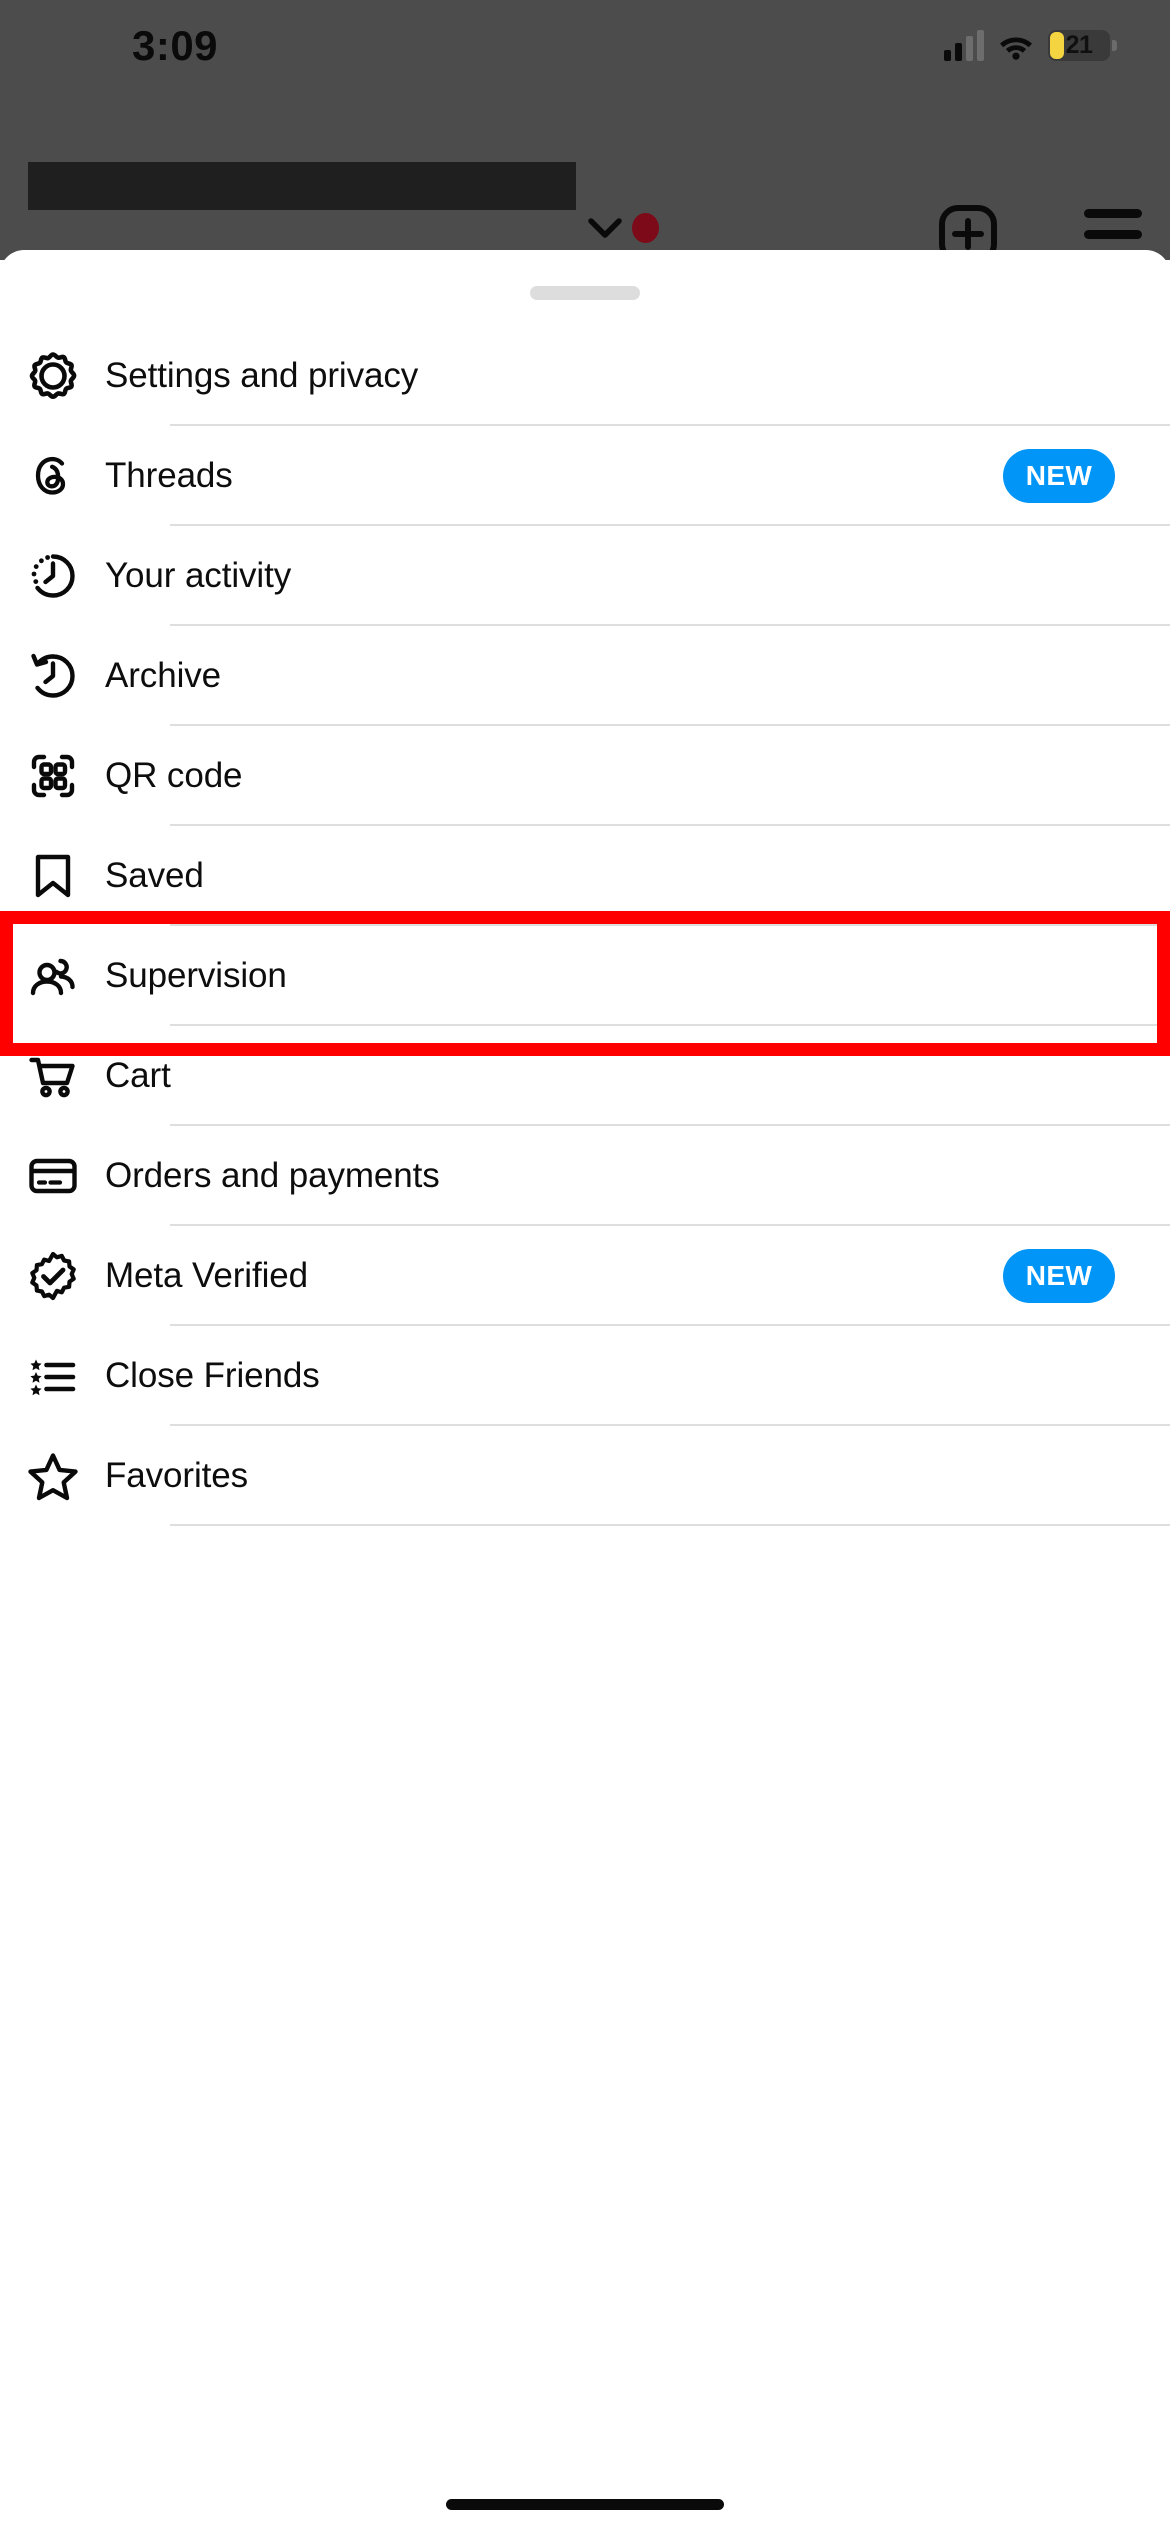 The image size is (1170, 2532). Describe the element at coordinates (196, 975) in the screenshot. I see `menu-item-label: Supervision` at that location.